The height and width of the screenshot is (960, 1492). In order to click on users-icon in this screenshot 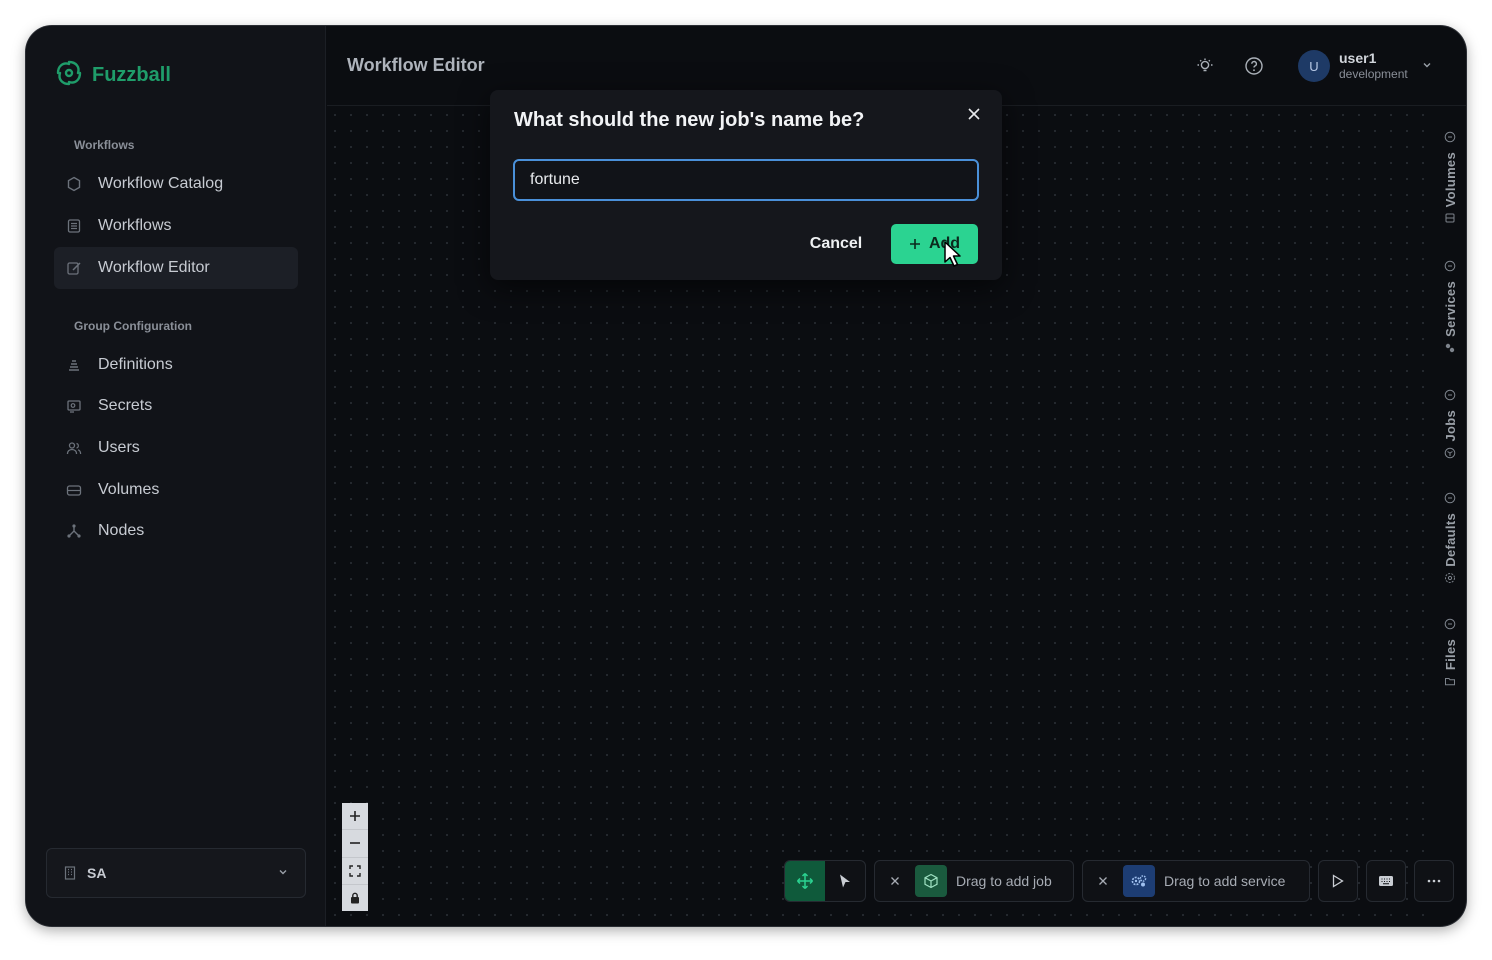, I will do `click(74, 448)`.